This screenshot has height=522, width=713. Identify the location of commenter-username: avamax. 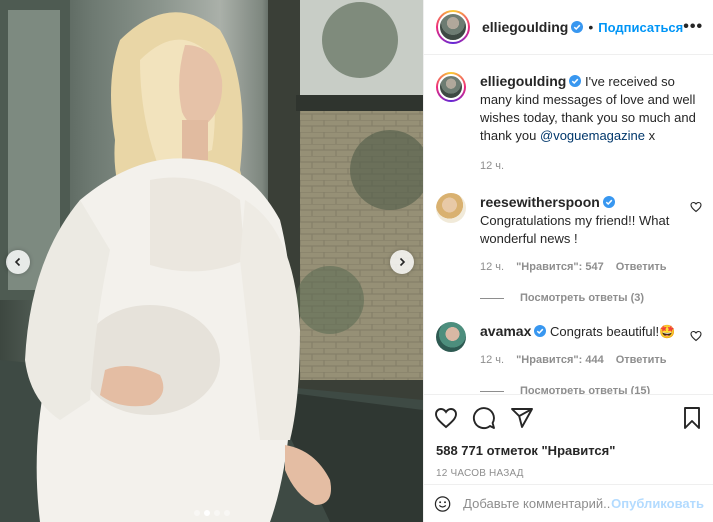
(505, 331).